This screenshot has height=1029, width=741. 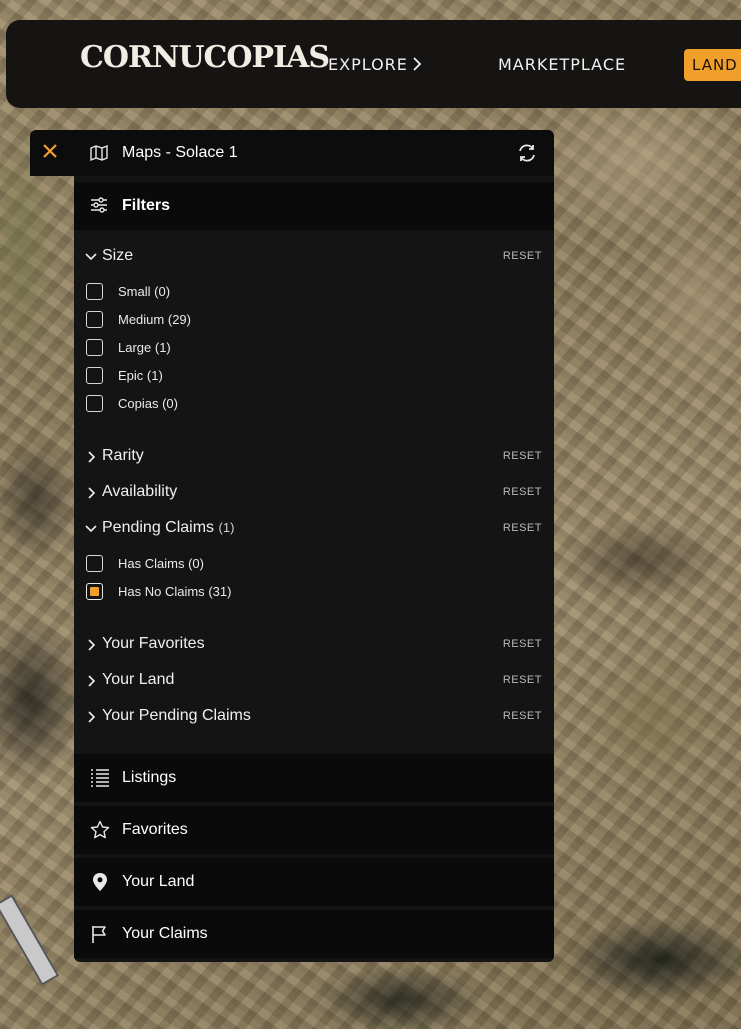 What do you see at coordinates (562, 64) in the screenshot?
I see `nav-marketplace: MARKETPLACE` at bounding box center [562, 64].